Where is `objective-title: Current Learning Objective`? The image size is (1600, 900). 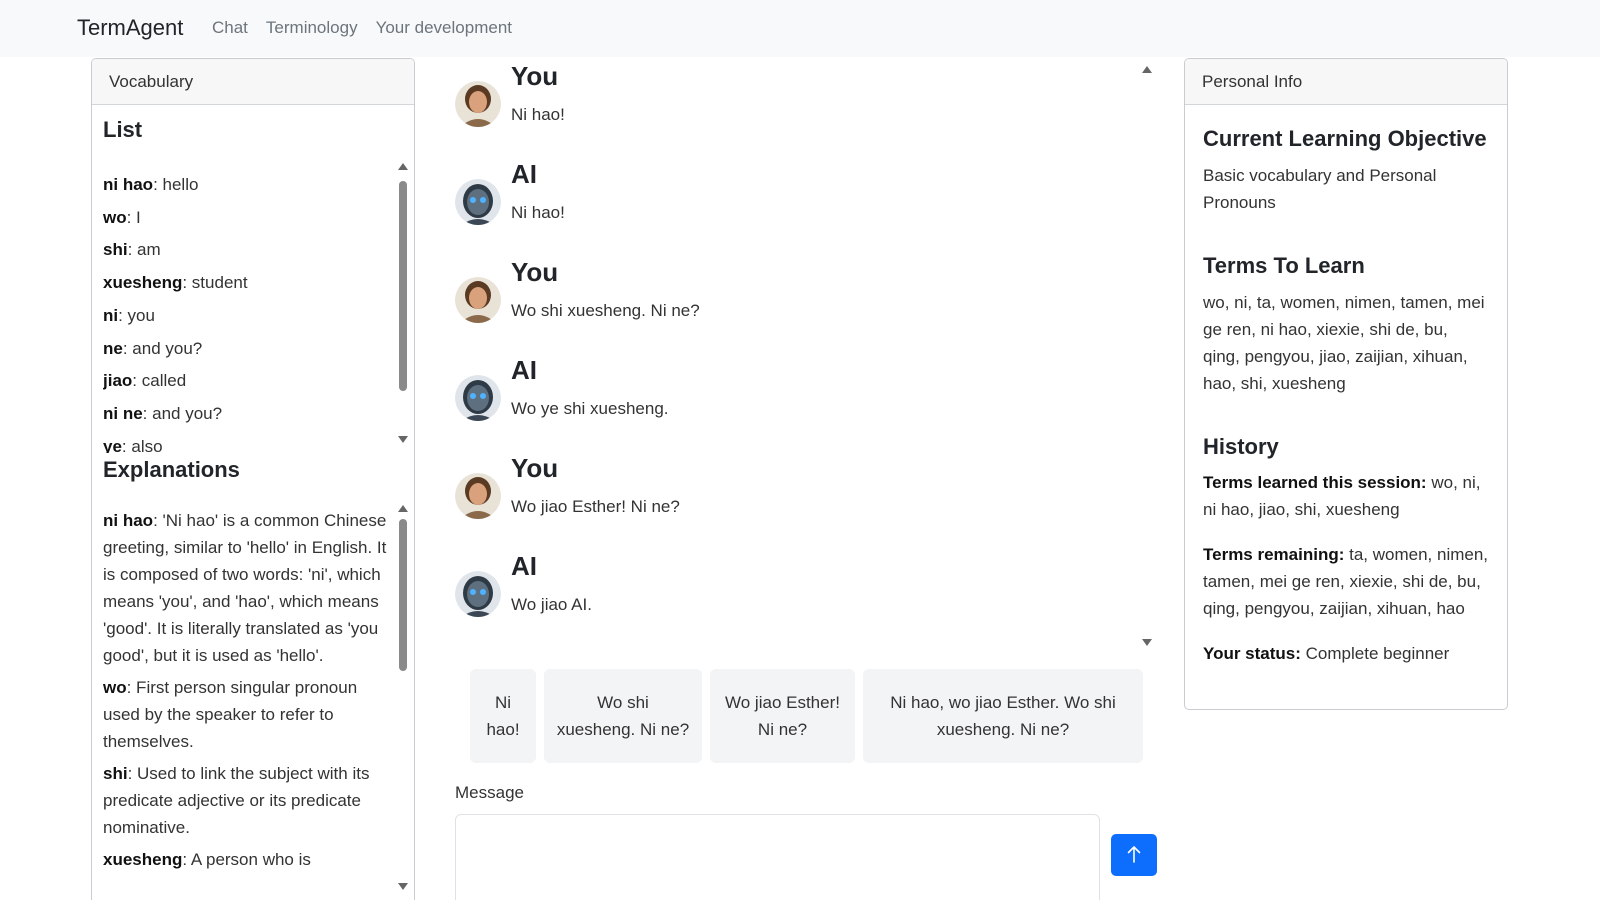
objective-title: Current Learning Objective is located at coordinates (1345, 138).